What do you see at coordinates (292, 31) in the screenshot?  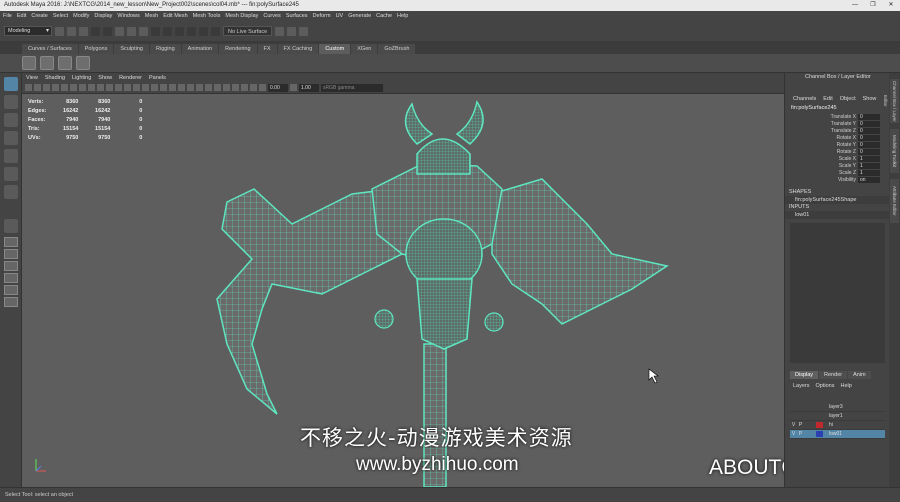 I see `ipr-render-icon` at bounding box center [292, 31].